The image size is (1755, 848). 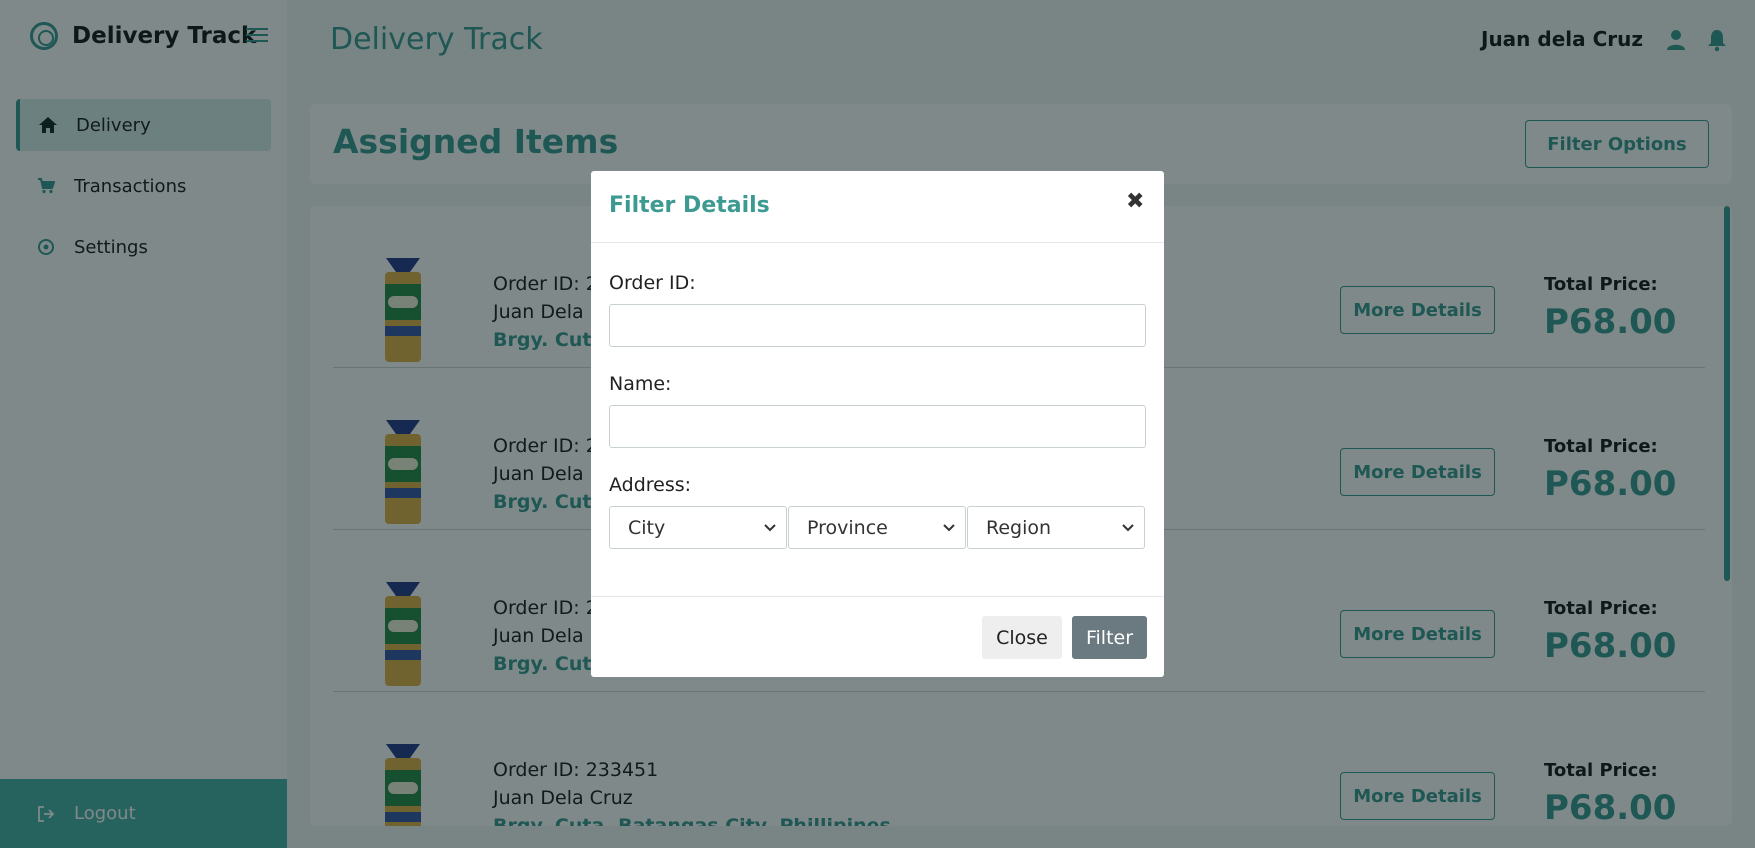 I want to click on city-select-value: City, so click(x=647, y=527).